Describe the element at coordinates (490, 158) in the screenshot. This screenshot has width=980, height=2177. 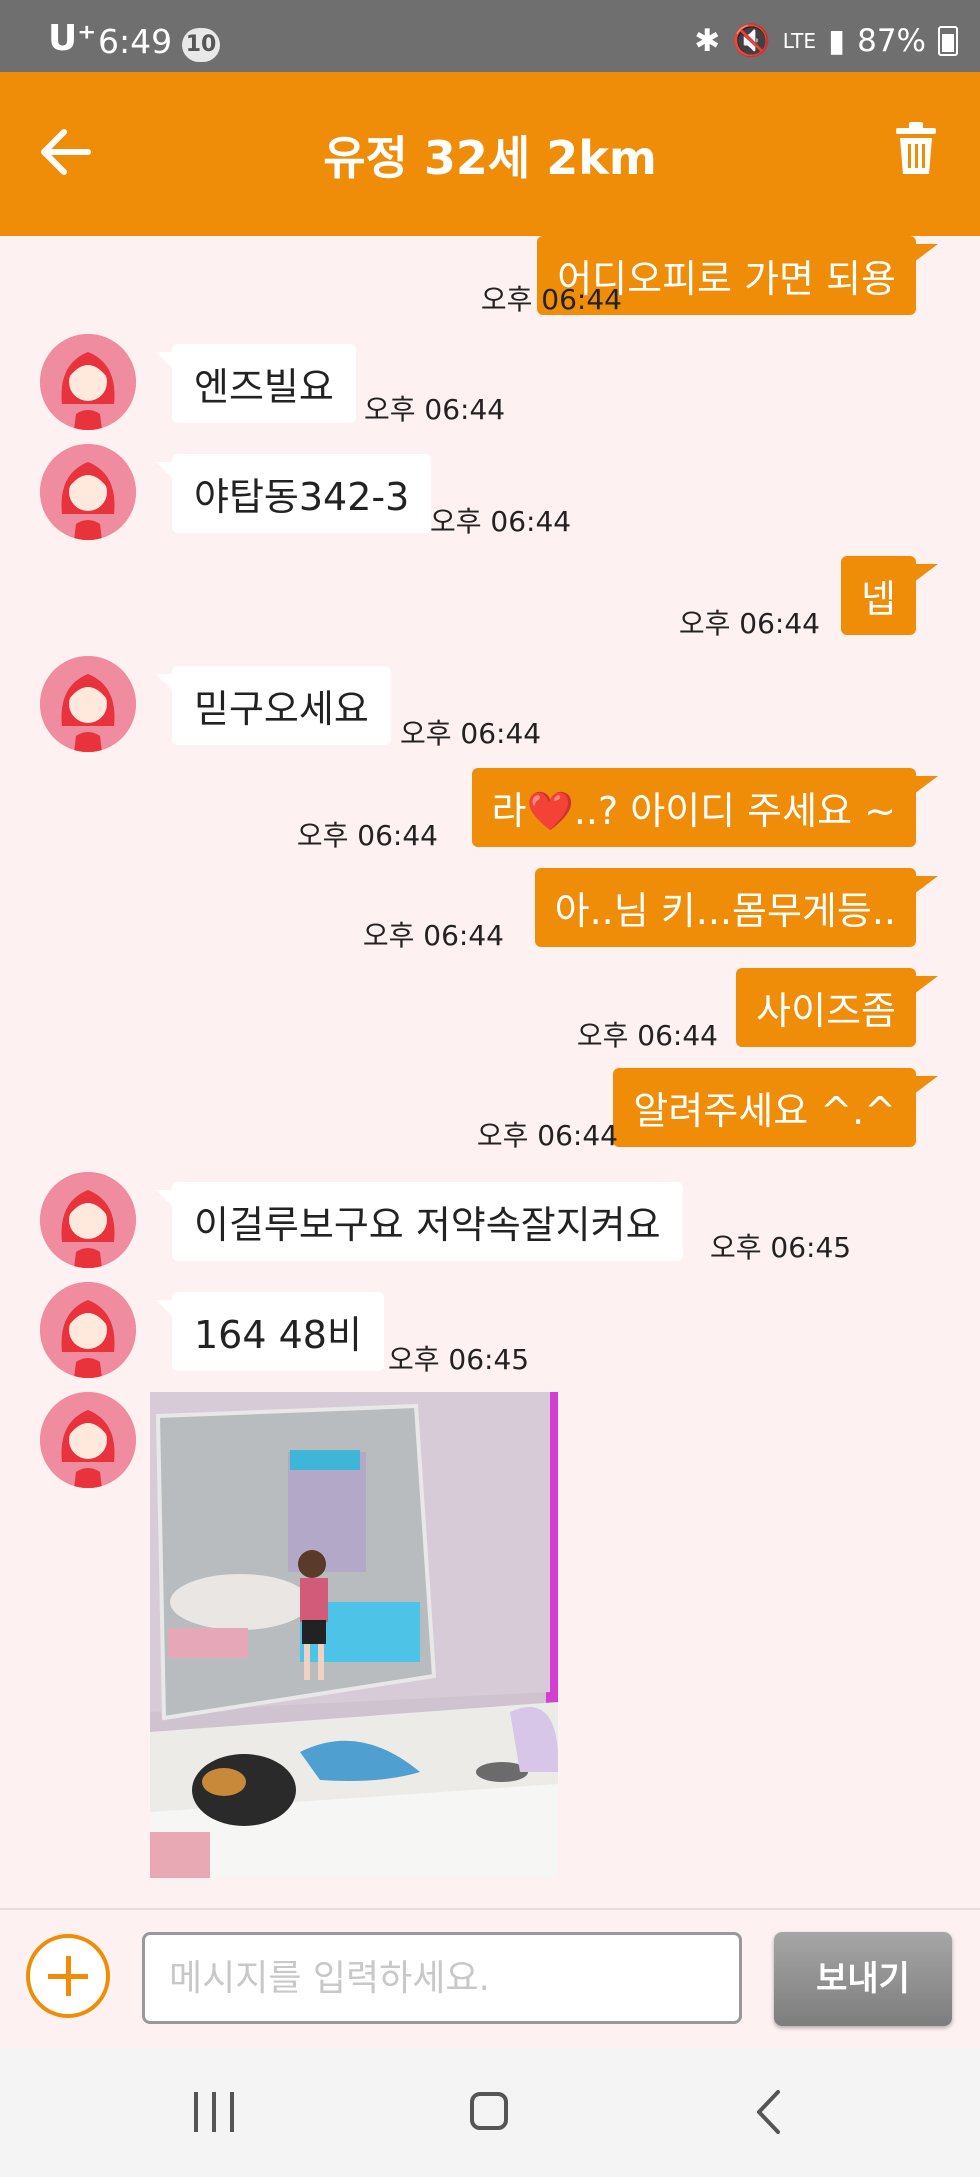
I see `chat-title: 유정 32세 2km` at that location.